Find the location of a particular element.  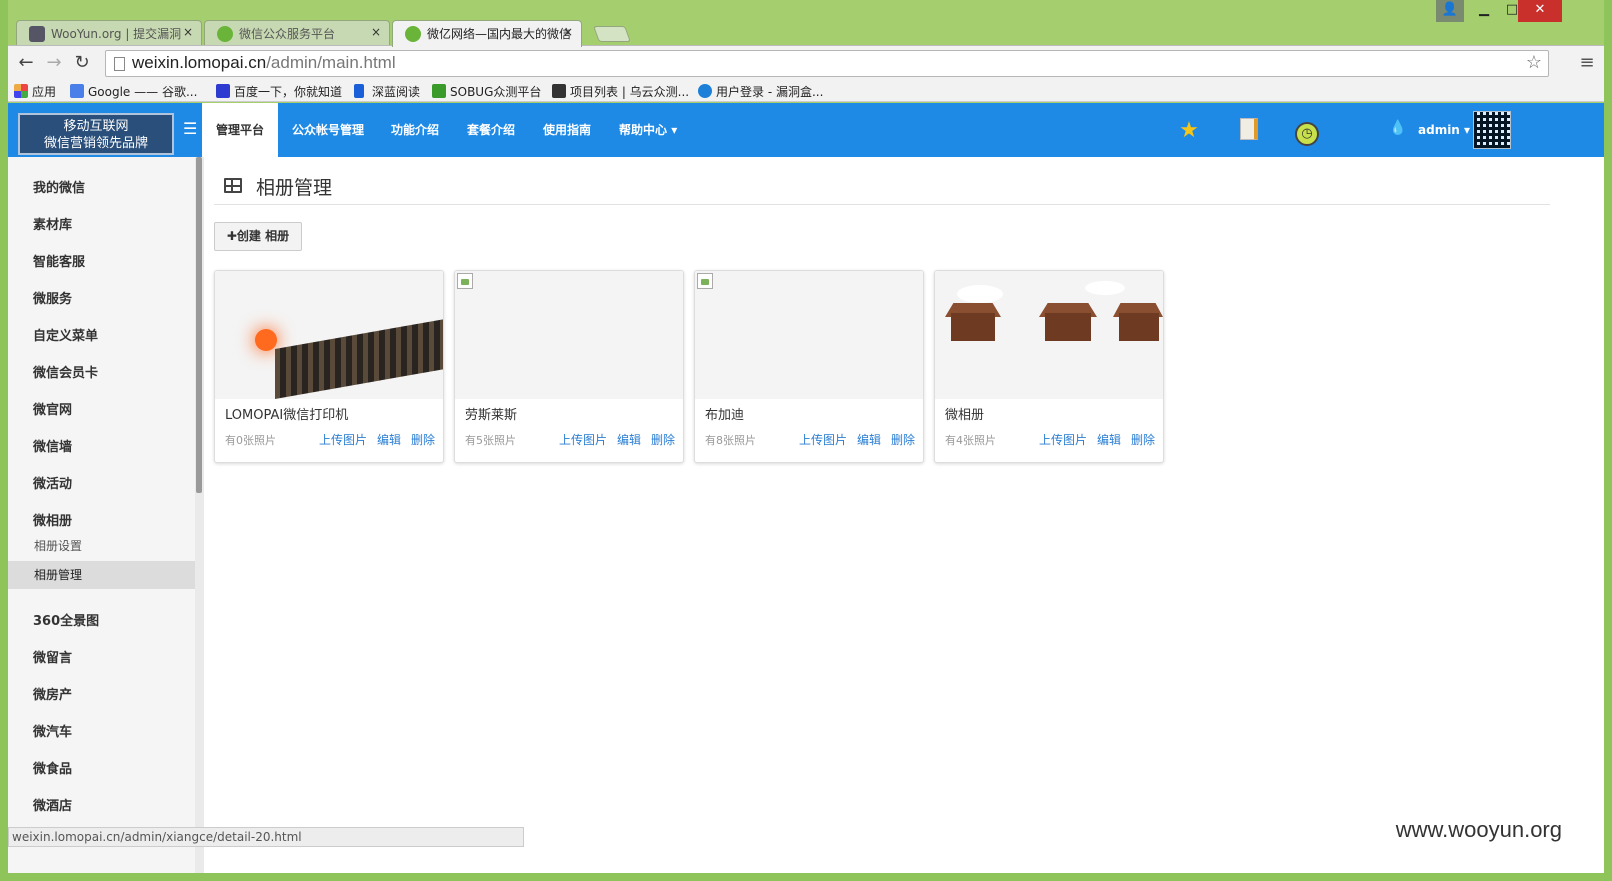

album-name: 微相册 is located at coordinates (965, 415).